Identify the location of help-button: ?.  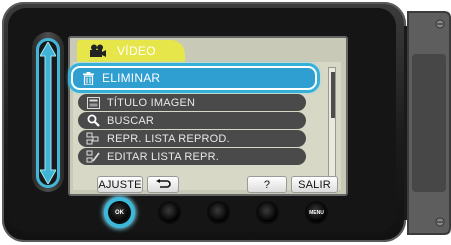
(267, 184).